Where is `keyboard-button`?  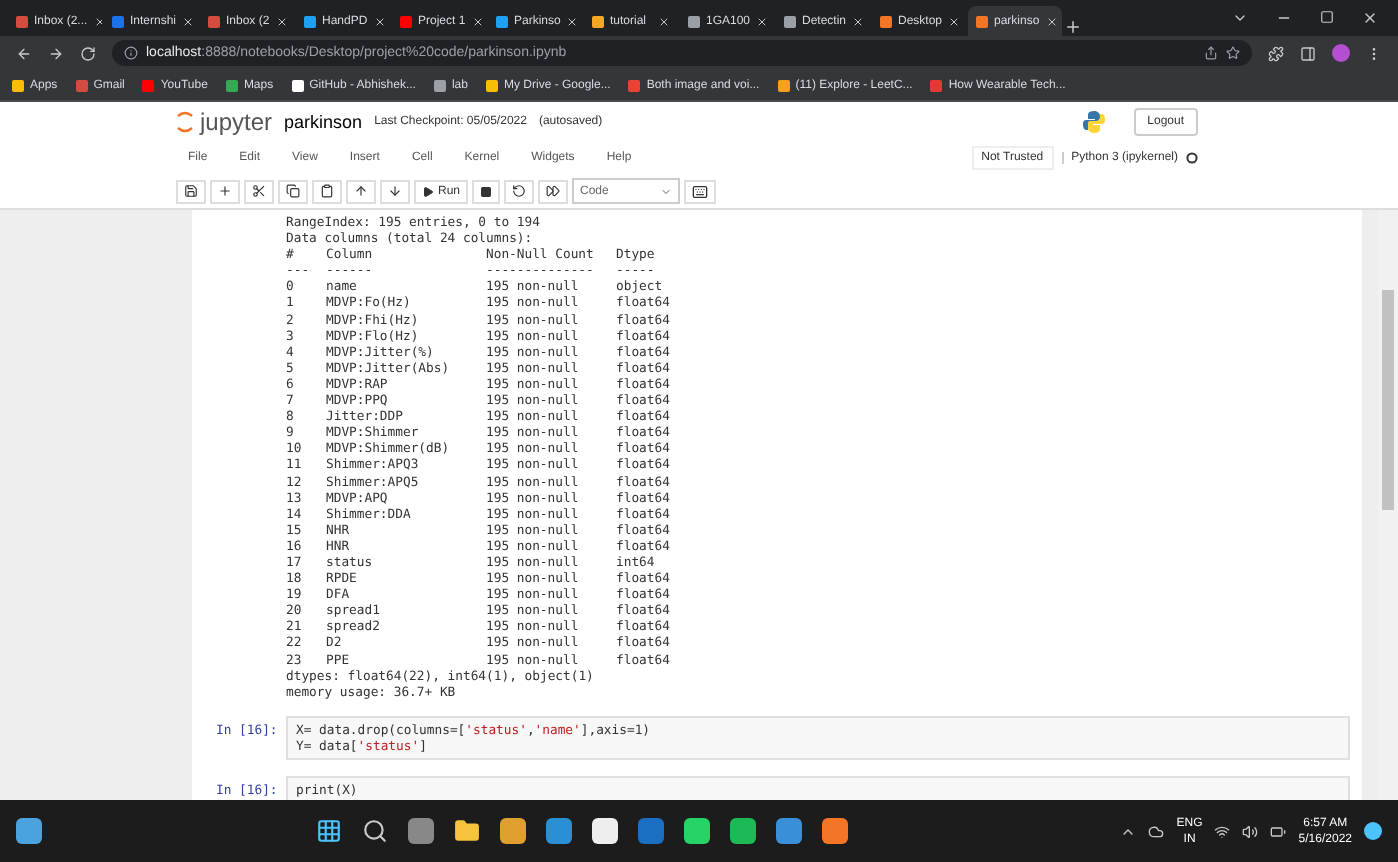 keyboard-button is located at coordinates (700, 191).